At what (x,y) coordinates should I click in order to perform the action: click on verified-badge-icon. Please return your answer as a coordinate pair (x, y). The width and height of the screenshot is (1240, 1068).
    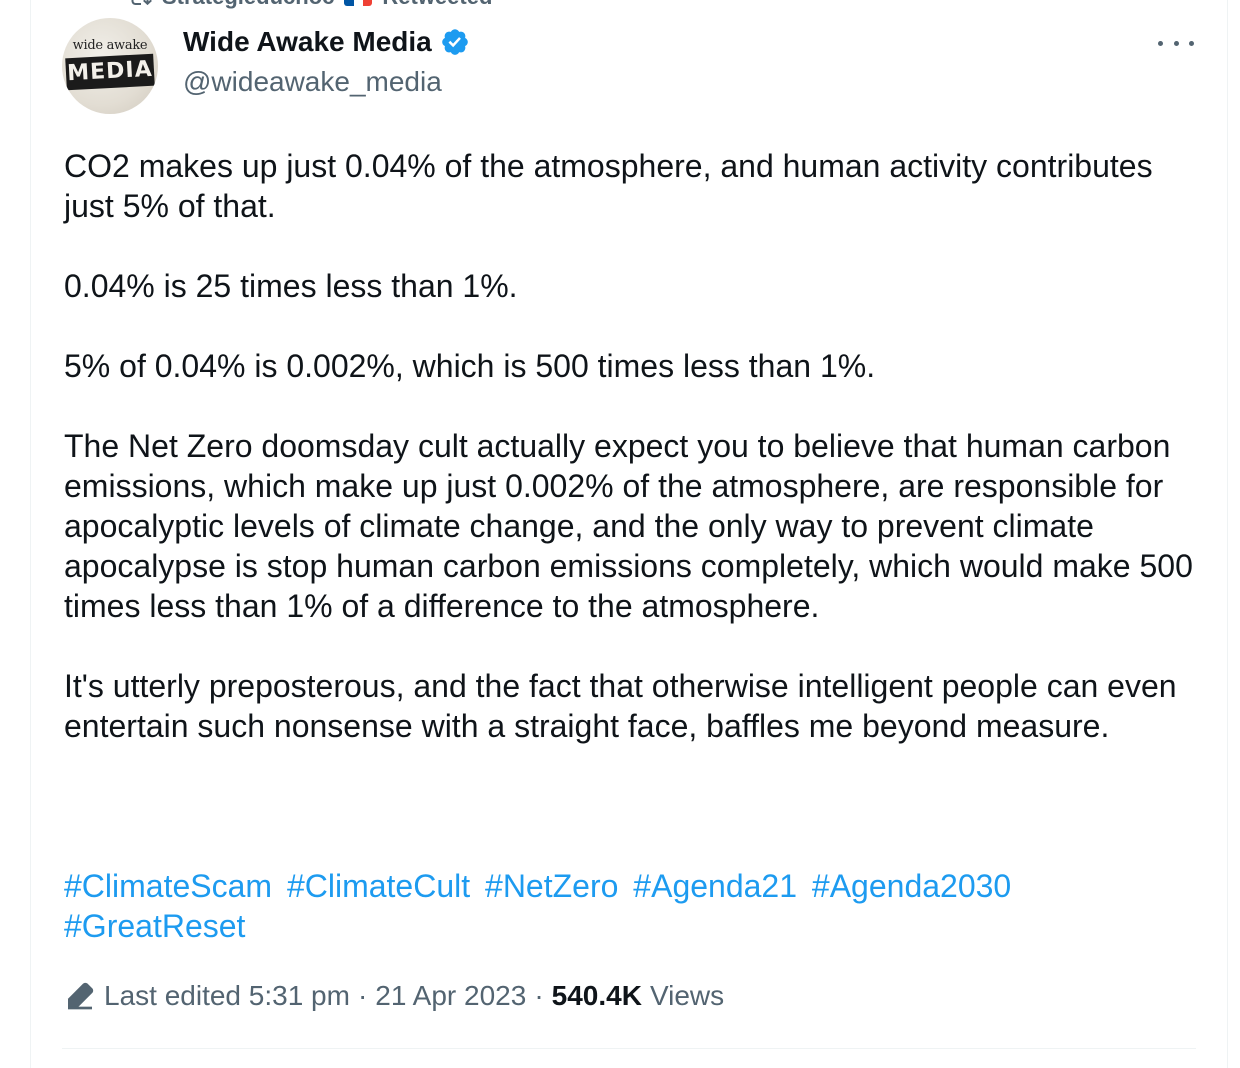
    Looking at the image, I should click on (454, 42).